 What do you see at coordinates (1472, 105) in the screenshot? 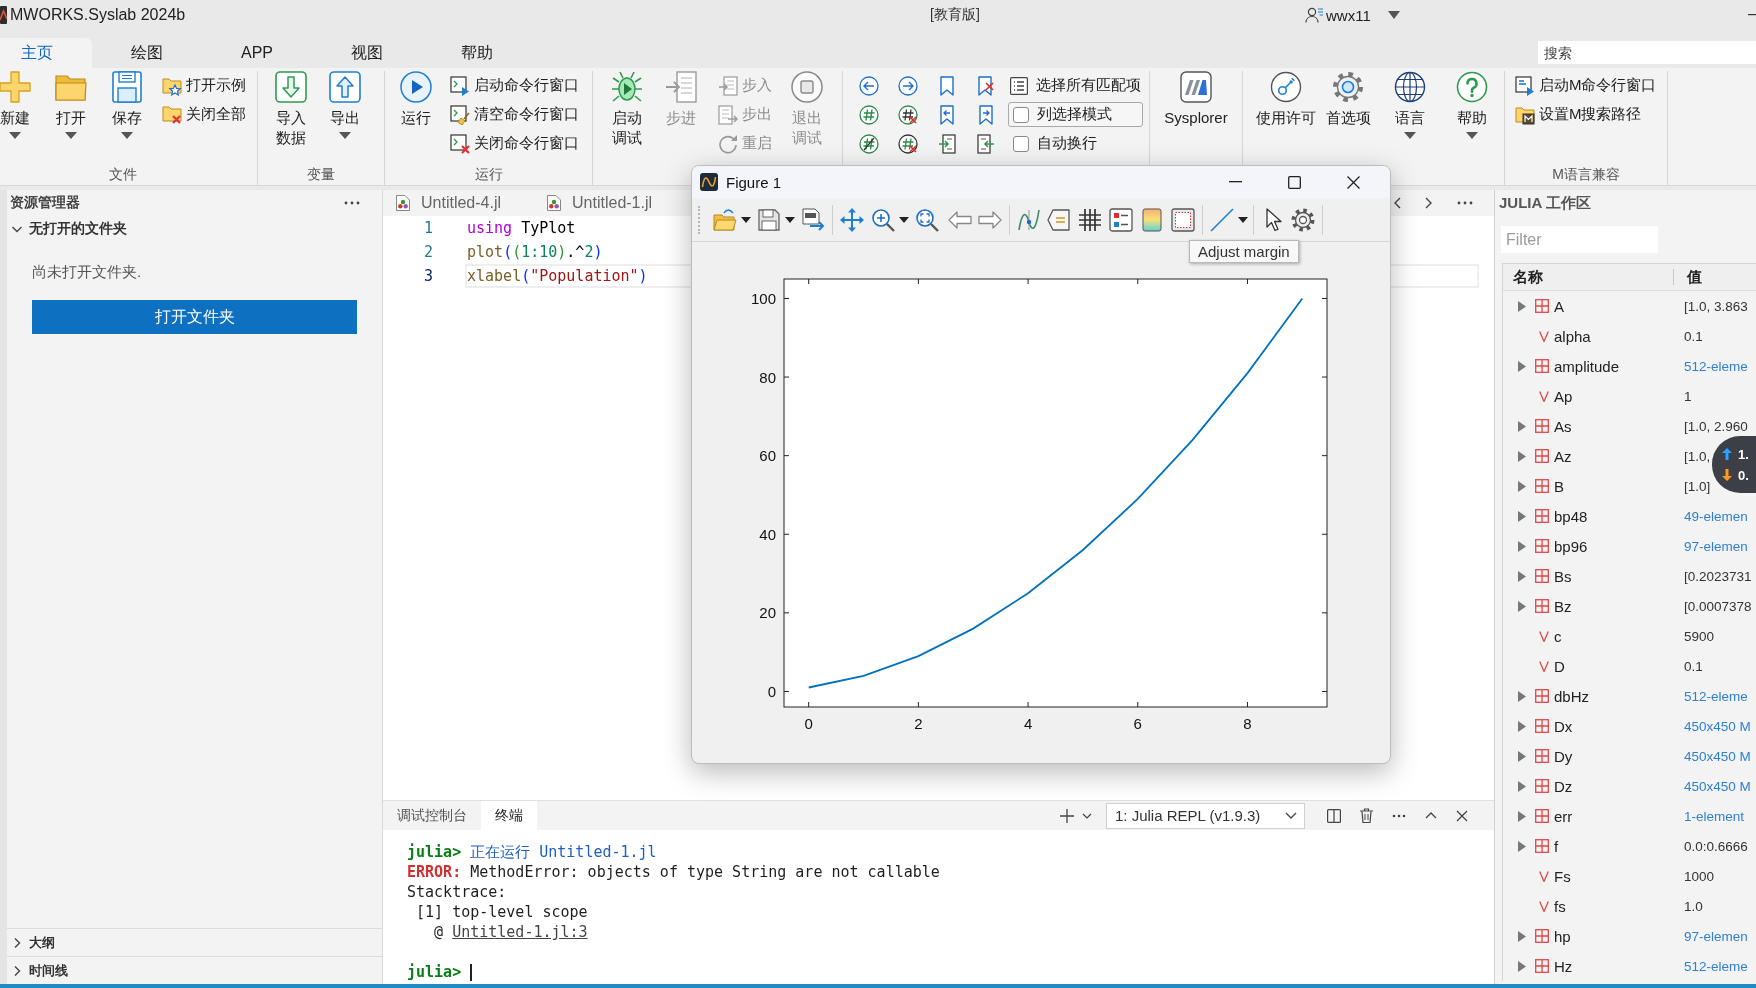
I see `help-button: 帮助` at bounding box center [1472, 105].